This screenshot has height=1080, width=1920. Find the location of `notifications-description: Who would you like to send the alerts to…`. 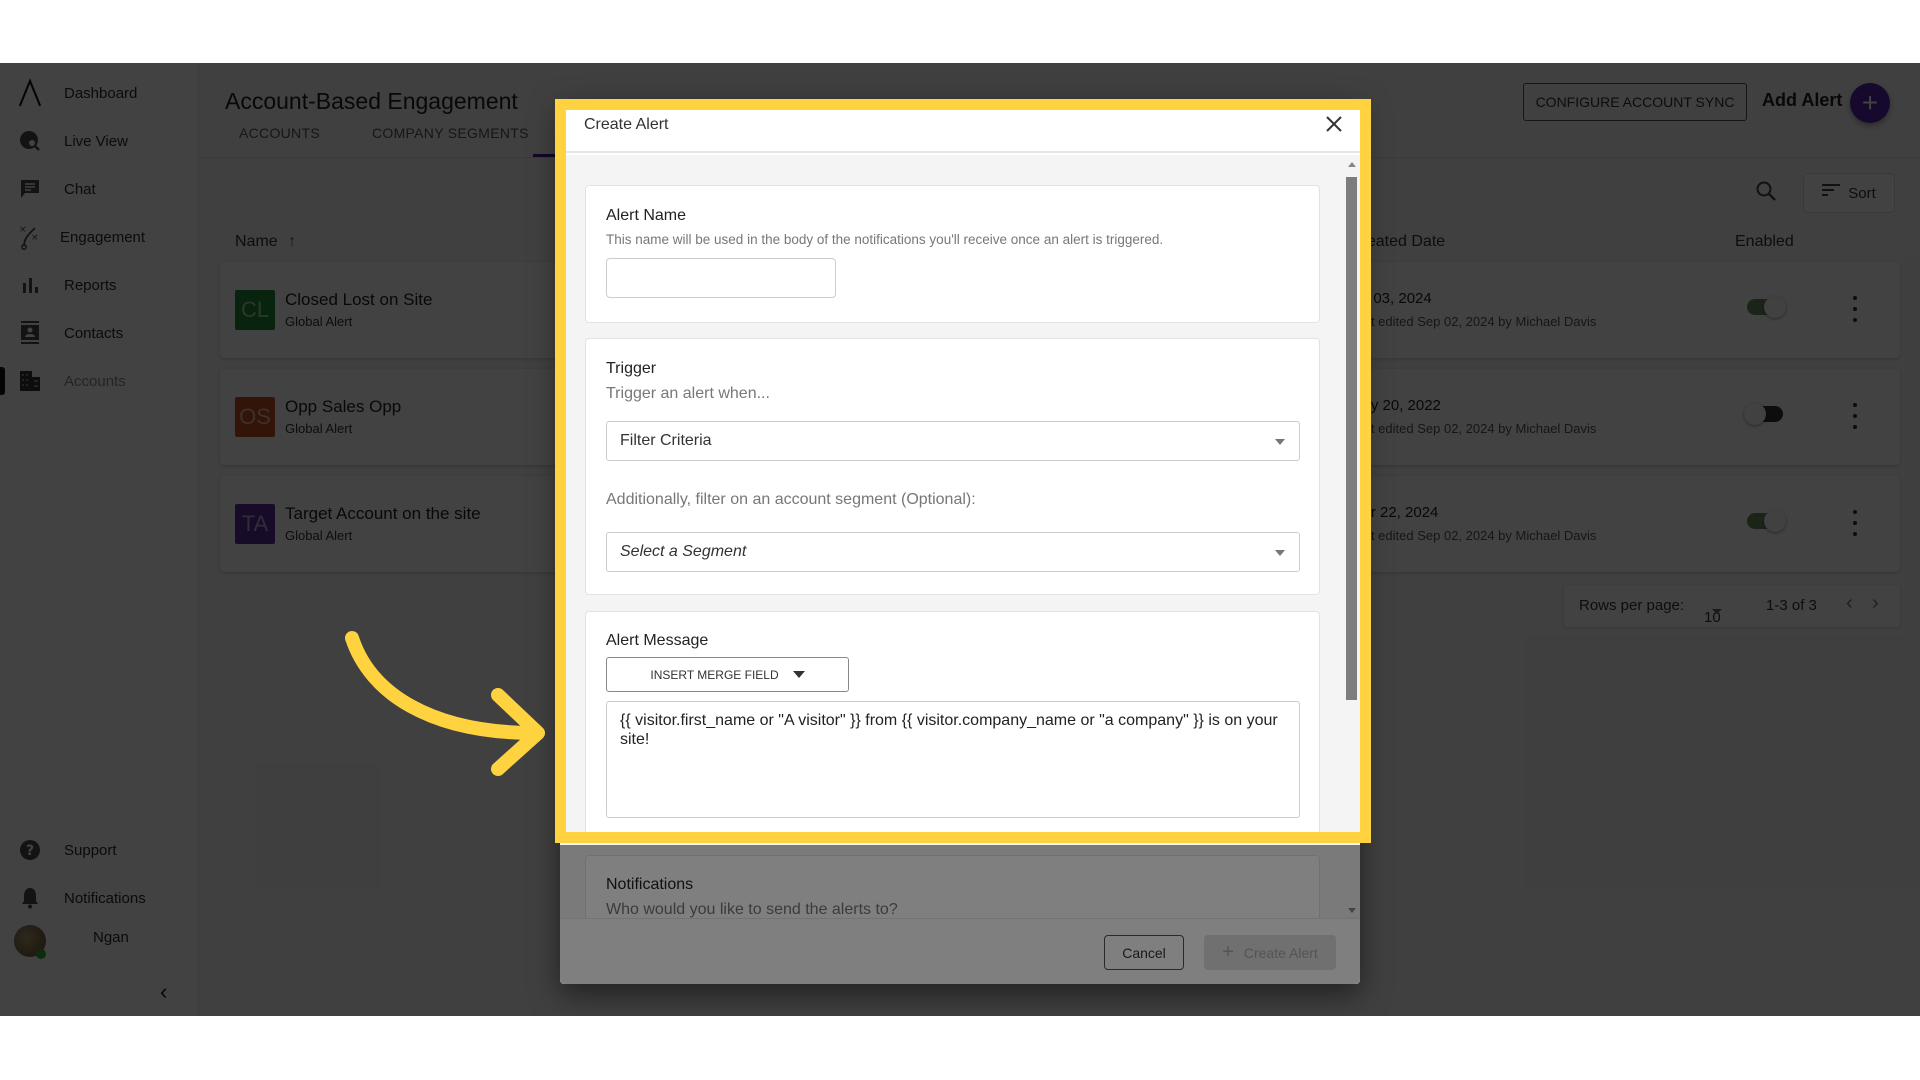

notifications-description: Who would you like to send the alerts to… is located at coordinates (752, 909).